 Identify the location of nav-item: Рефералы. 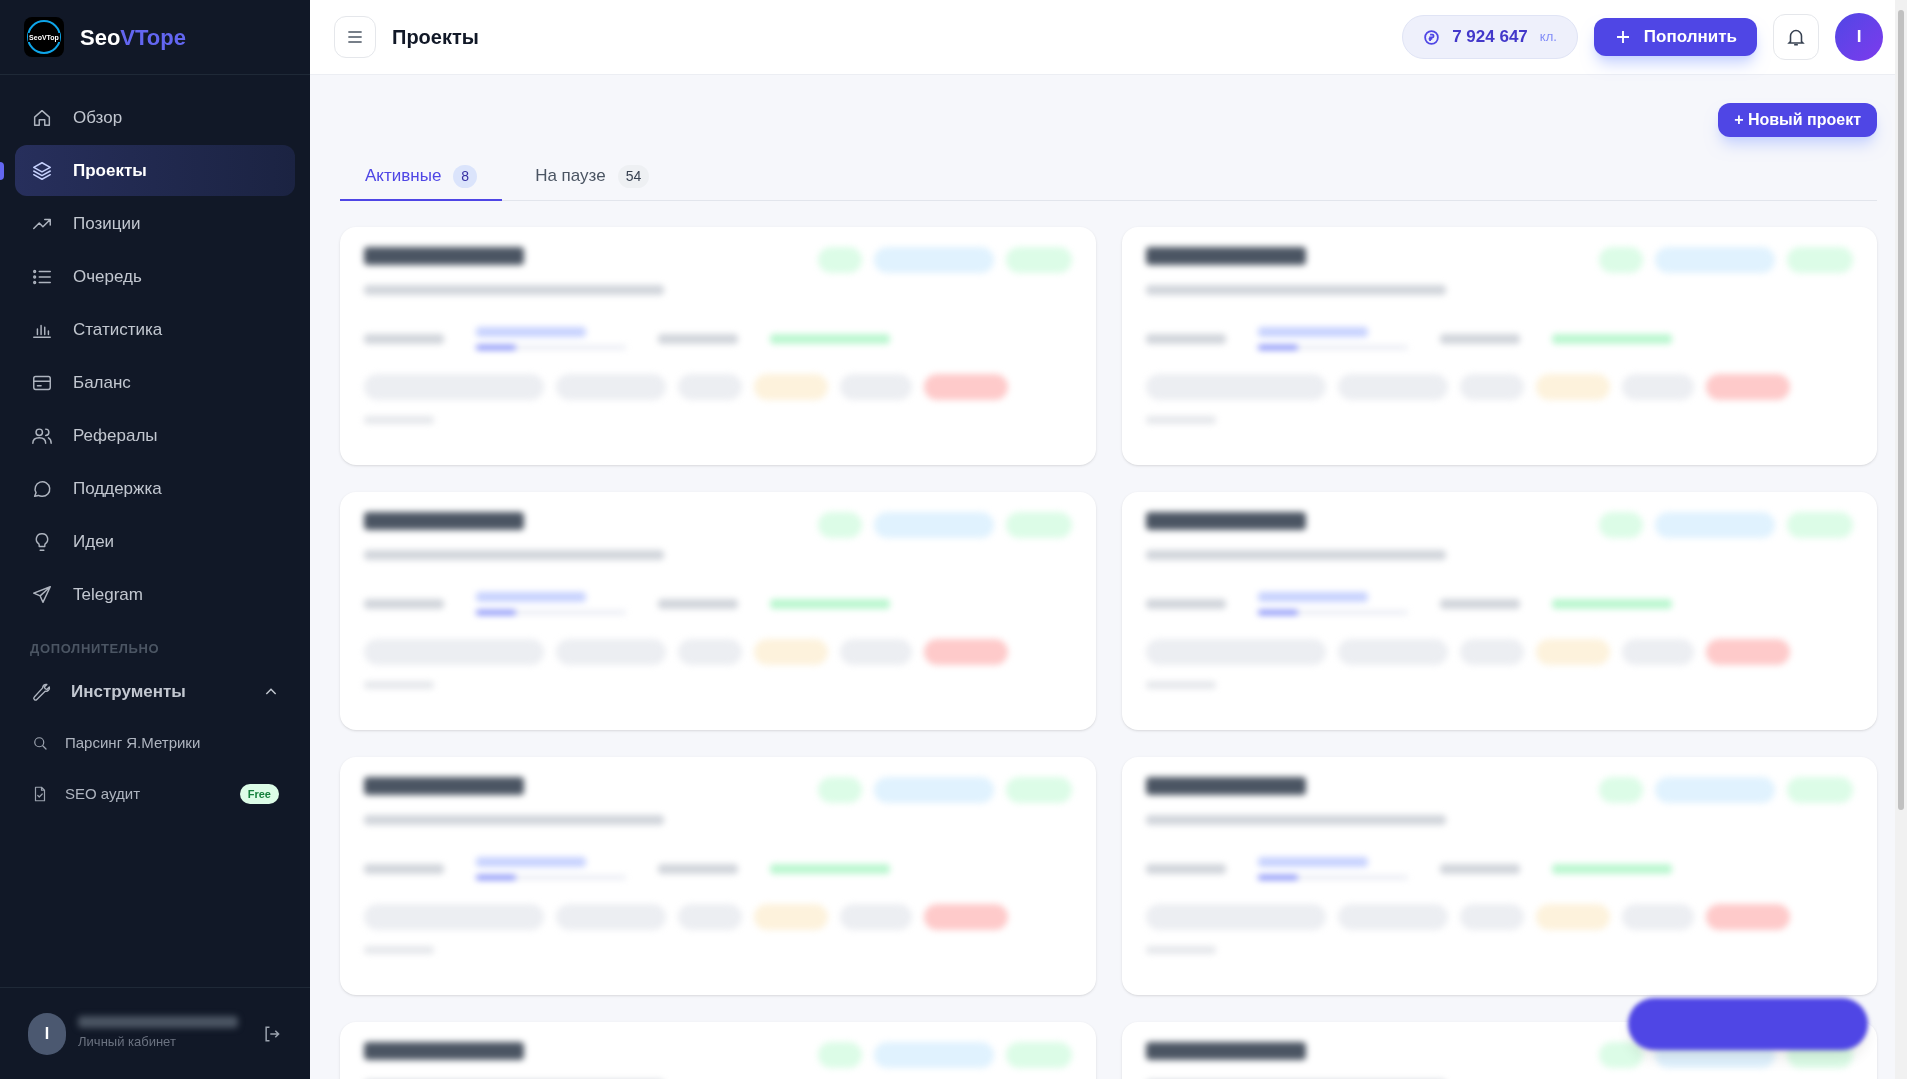
(155, 435).